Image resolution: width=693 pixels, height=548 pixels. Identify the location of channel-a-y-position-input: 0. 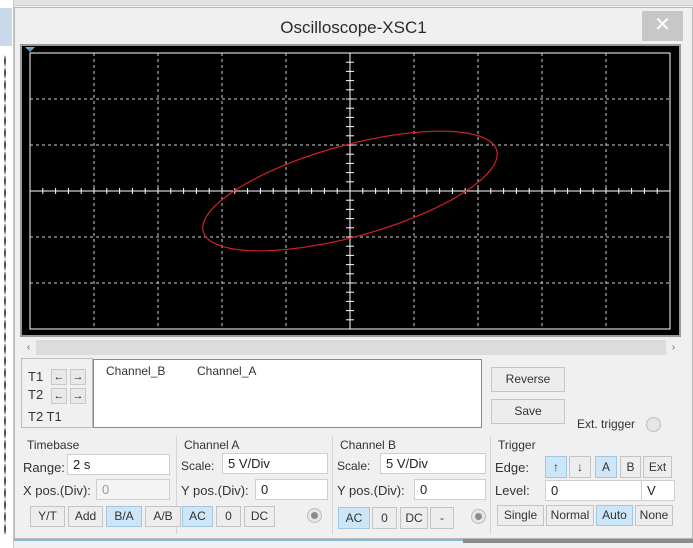
(291, 489).